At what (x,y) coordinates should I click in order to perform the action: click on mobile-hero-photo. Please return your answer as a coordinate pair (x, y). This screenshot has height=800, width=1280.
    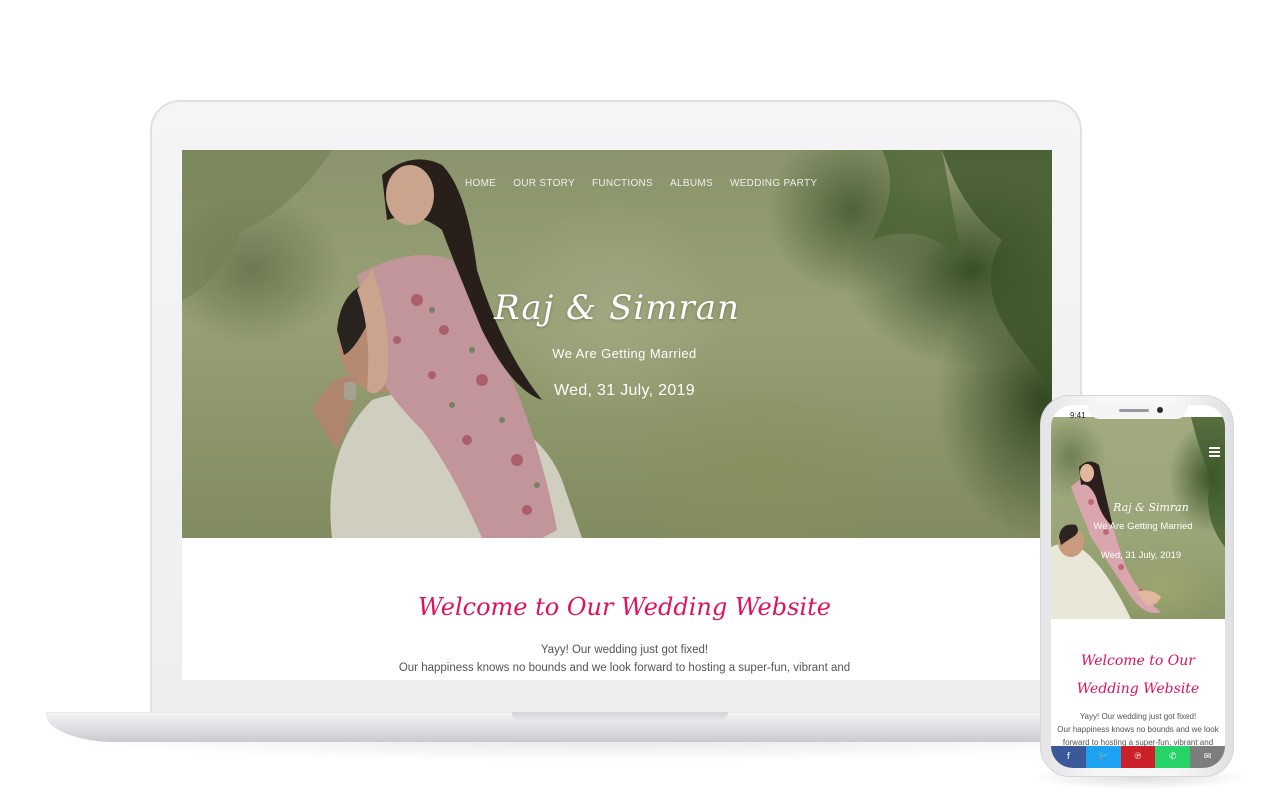
    Looking at the image, I should click on (1138, 518).